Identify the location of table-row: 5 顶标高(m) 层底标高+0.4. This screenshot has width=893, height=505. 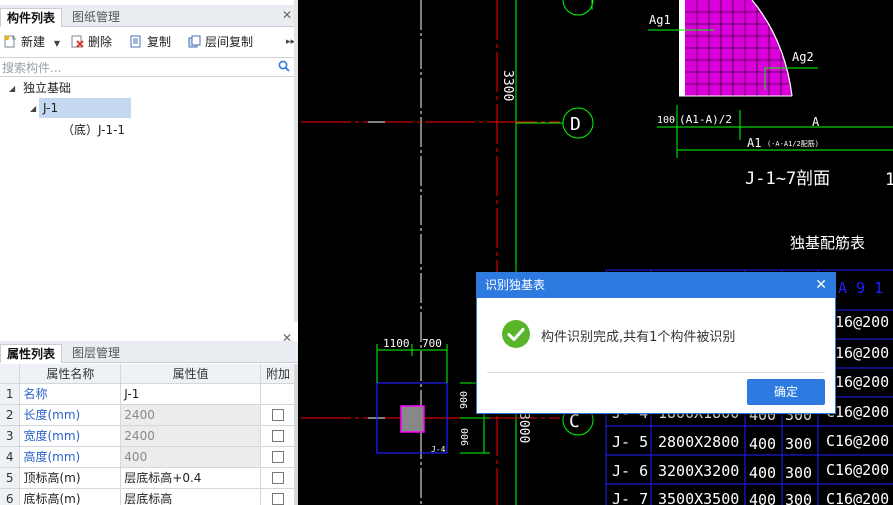
(148, 478).